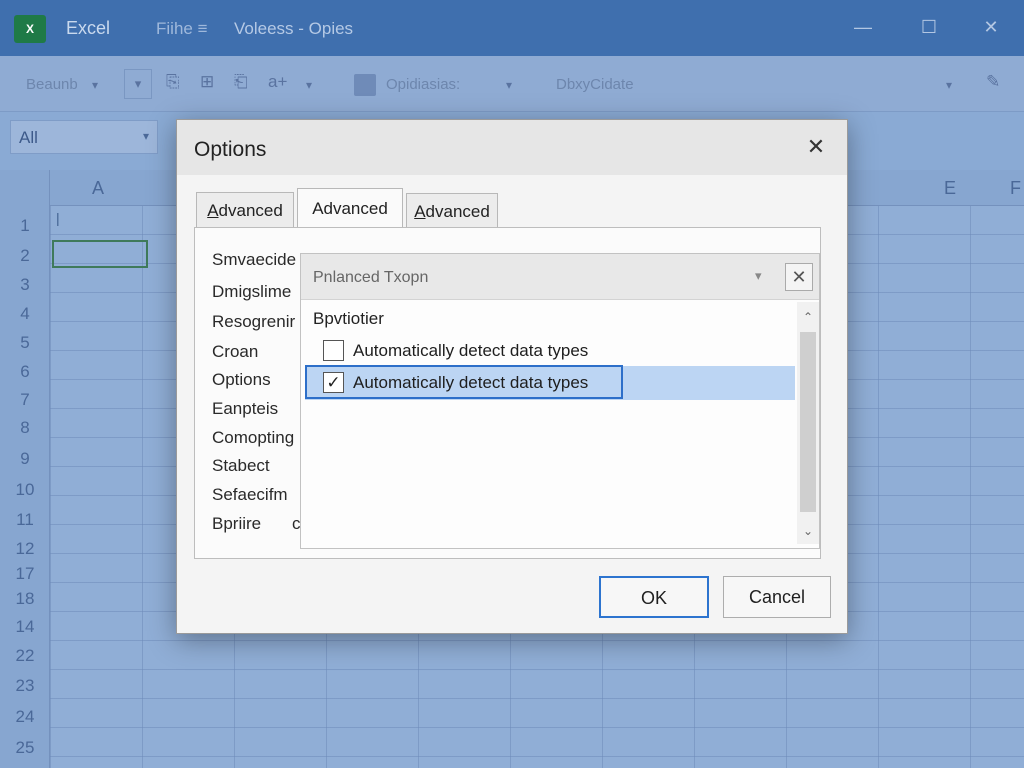 The width and height of the screenshot is (1024, 768). I want to click on ribbon-font-dropdown-icon: ▾, so click(95, 85).